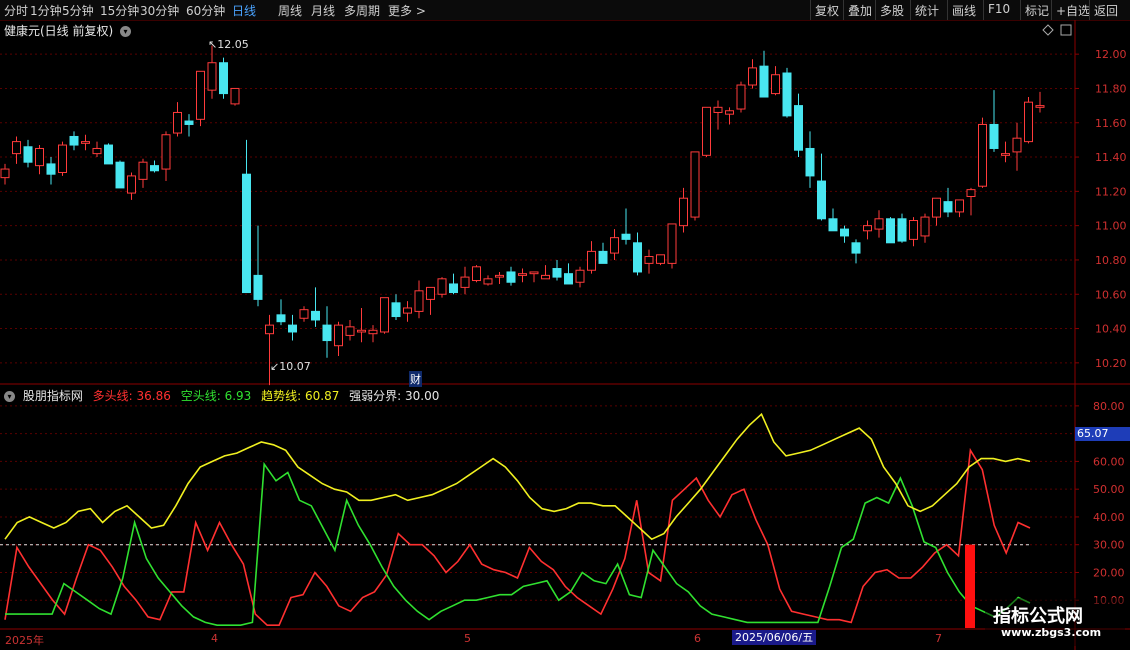 The image size is (1130, 650). What do you see at coordinates (244, 10) in the screenshot?
I see `period-tab-6: 日线` at bounding box center [244, 10].